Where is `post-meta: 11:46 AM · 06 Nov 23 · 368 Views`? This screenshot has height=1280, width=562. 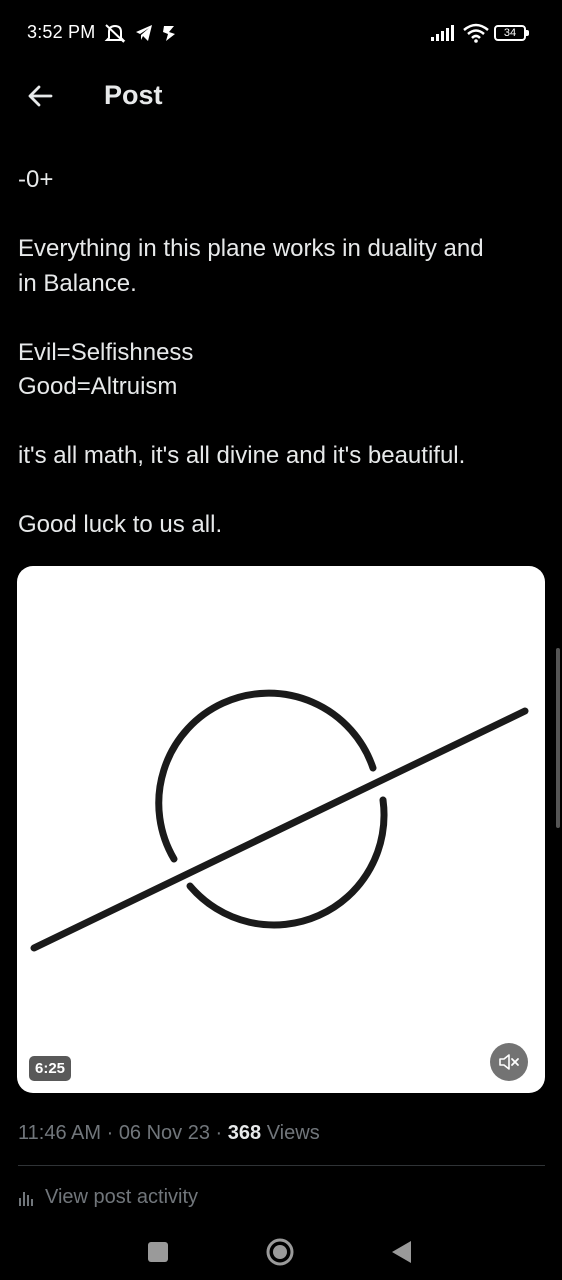 post-meta: 11:46 AM · 06 Nov 23 · 368 Views is located at coordinates (169, 1133).